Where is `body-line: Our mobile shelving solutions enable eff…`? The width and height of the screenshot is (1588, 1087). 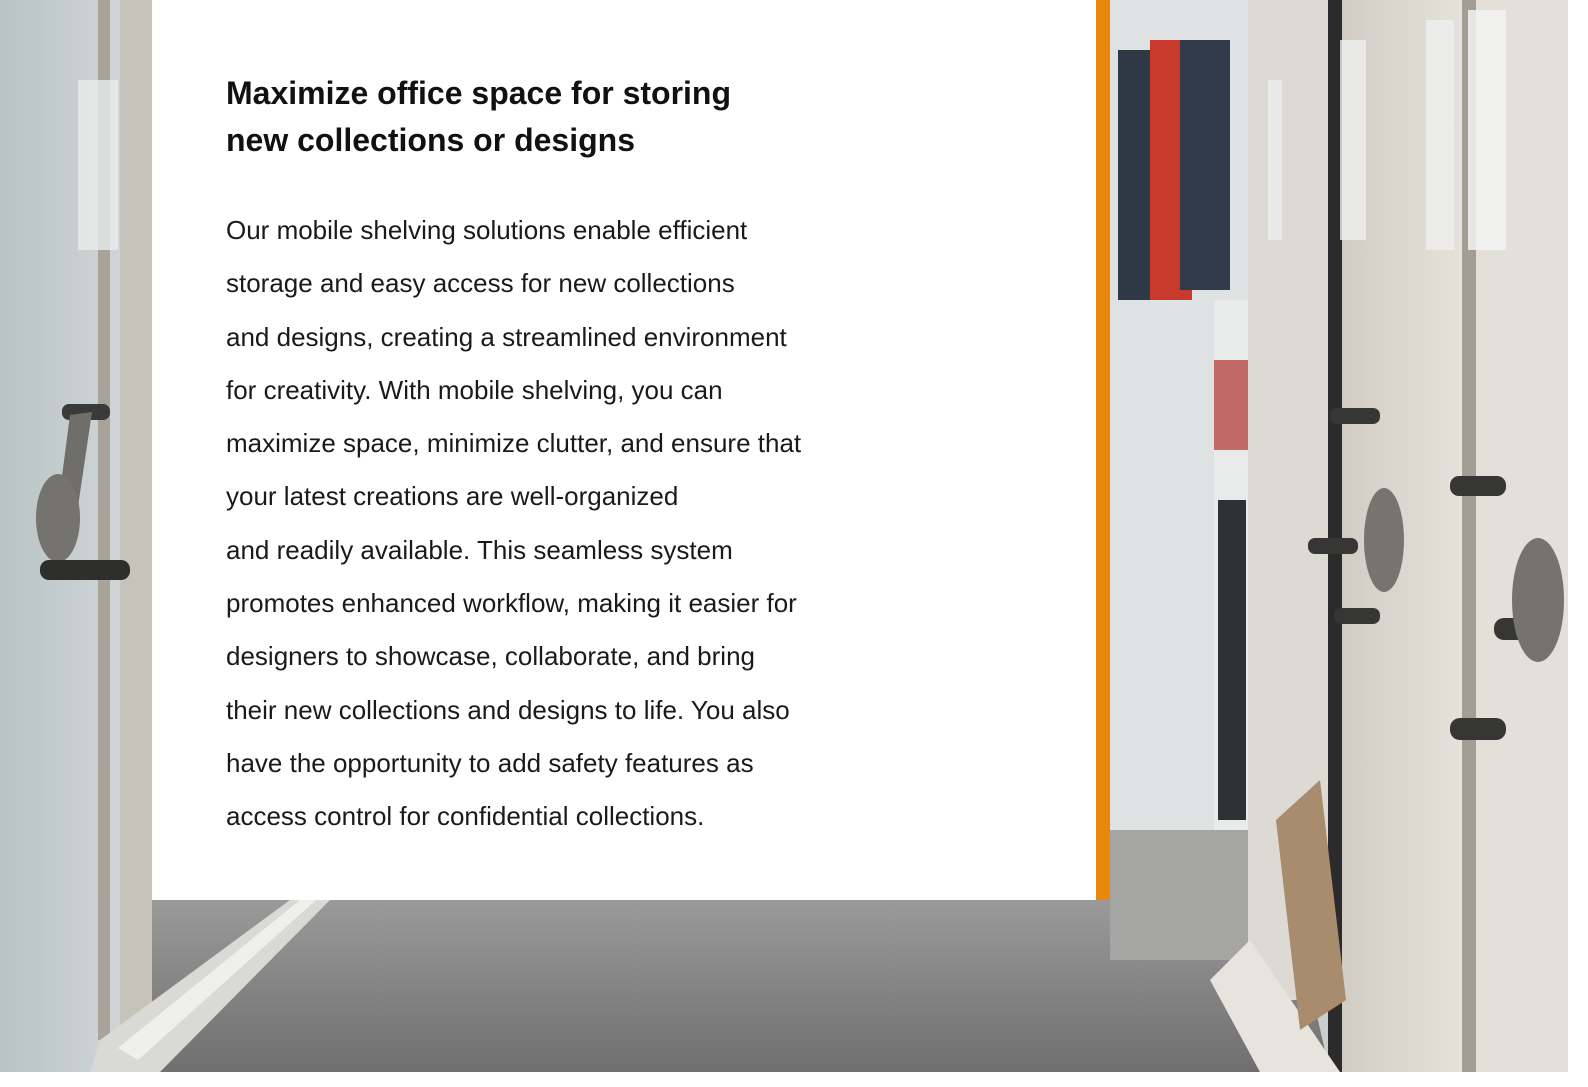 body-line: Our mobile shelving solutions enable eff… is located at coordinates (487, 230).